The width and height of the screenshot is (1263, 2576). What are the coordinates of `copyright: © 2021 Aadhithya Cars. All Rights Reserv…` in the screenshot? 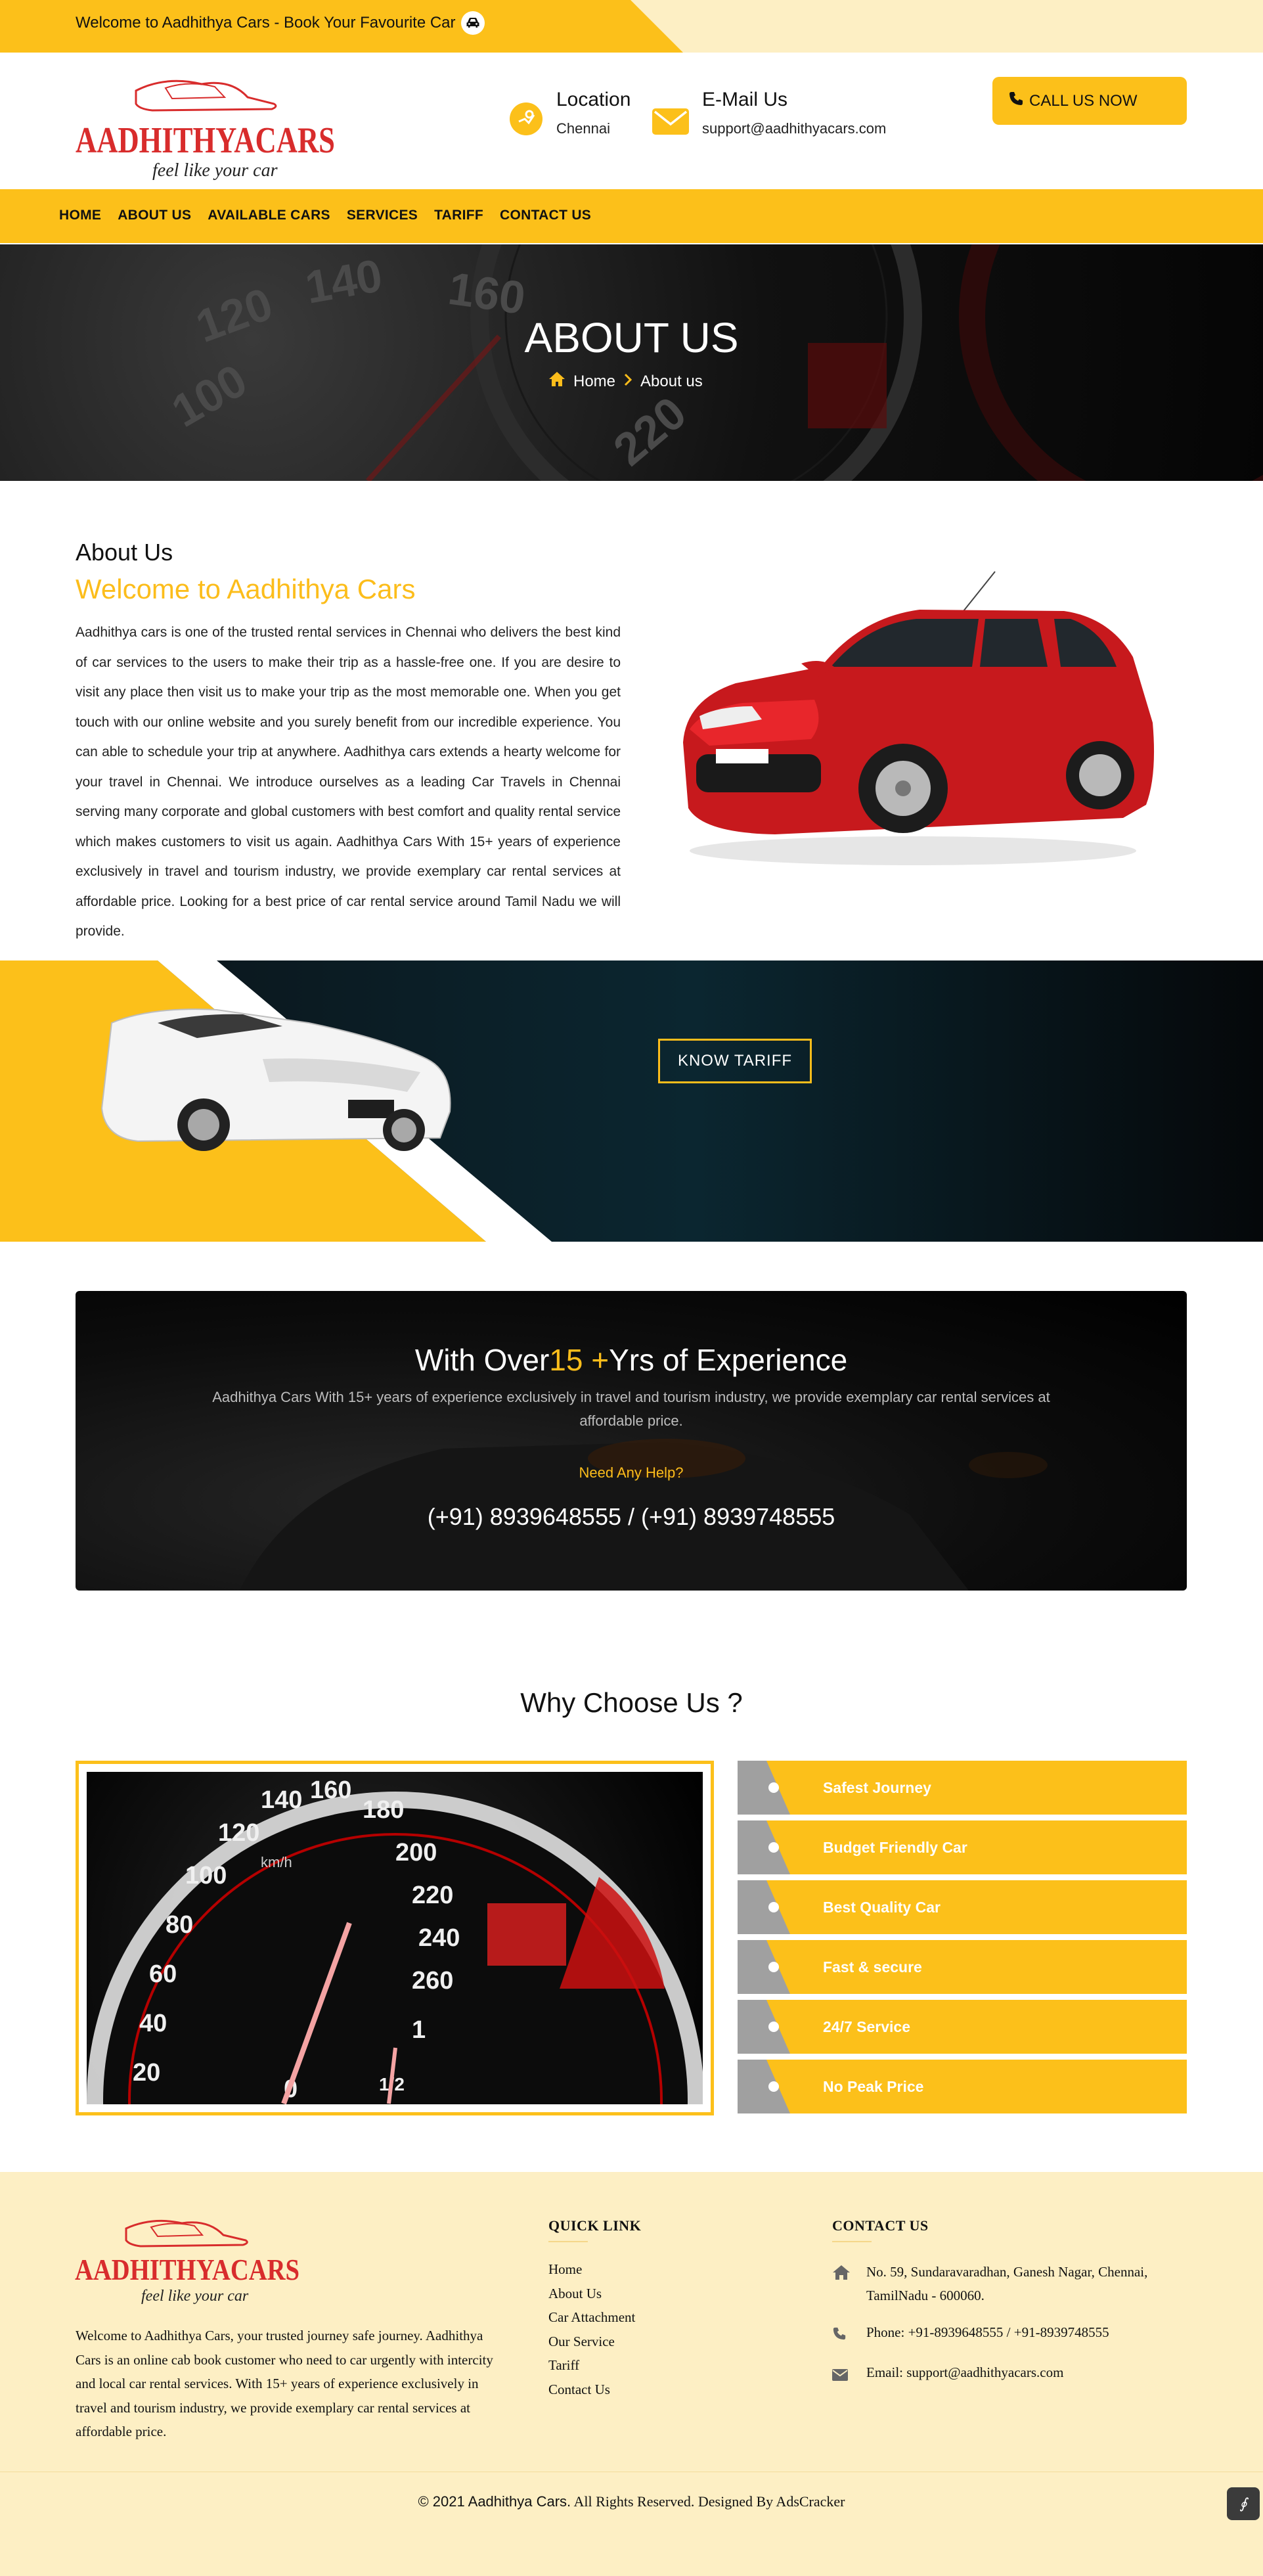 It's located at (631, 2501).